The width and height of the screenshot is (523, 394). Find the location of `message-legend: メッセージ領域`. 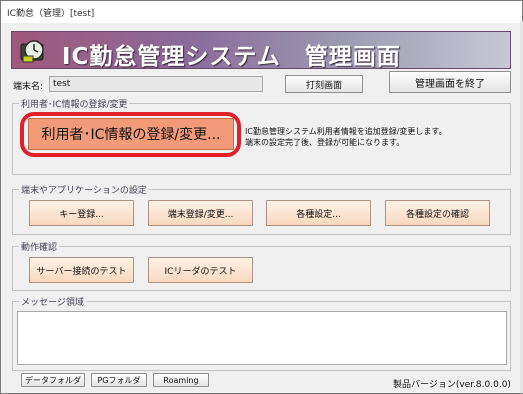

message-legend: メッセージ領域 is located at coordinates (52, 301).